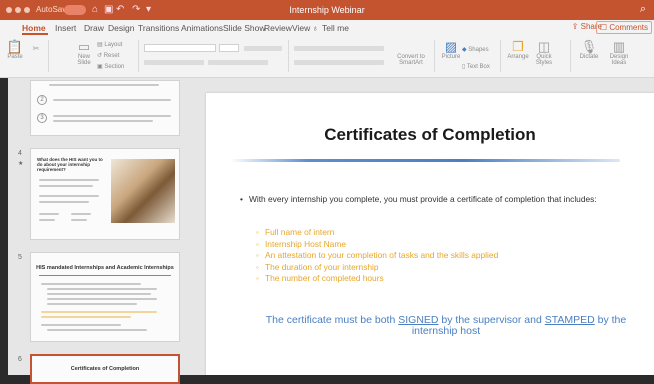 Image resolution: width=654 pixels, height=384 pixels. Describe the element at coordinates (108, 55) in the screenshot. I see `reset-button: ↺ Reset` at that location.